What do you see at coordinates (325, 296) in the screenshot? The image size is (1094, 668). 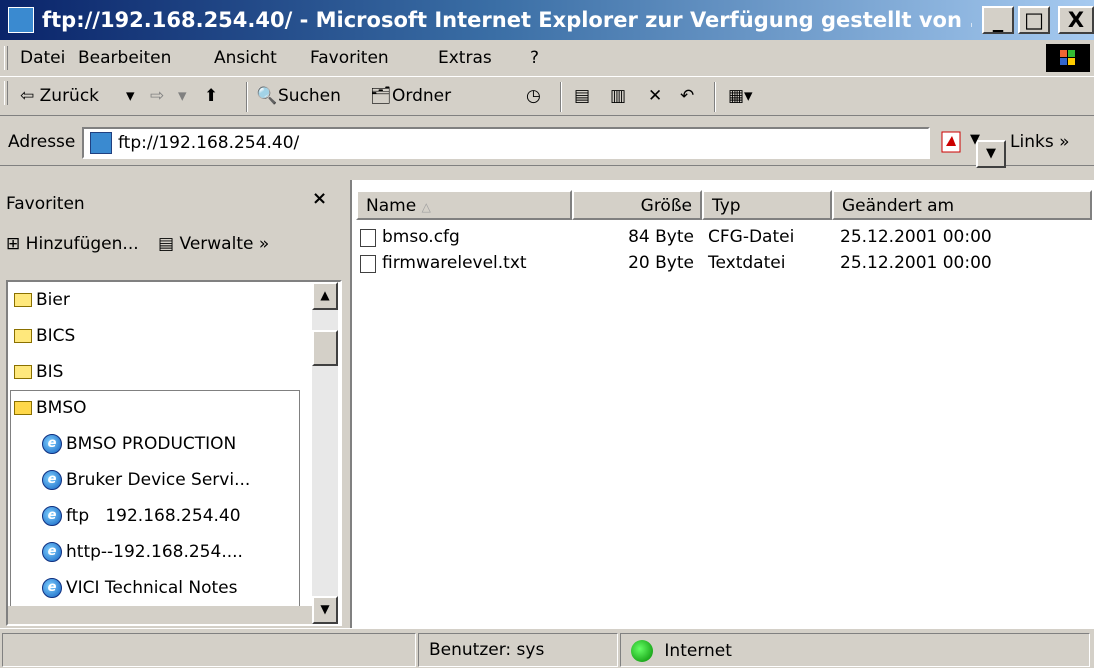 I see `scroll-up-button: ▲` at bounding box center [325, 296].